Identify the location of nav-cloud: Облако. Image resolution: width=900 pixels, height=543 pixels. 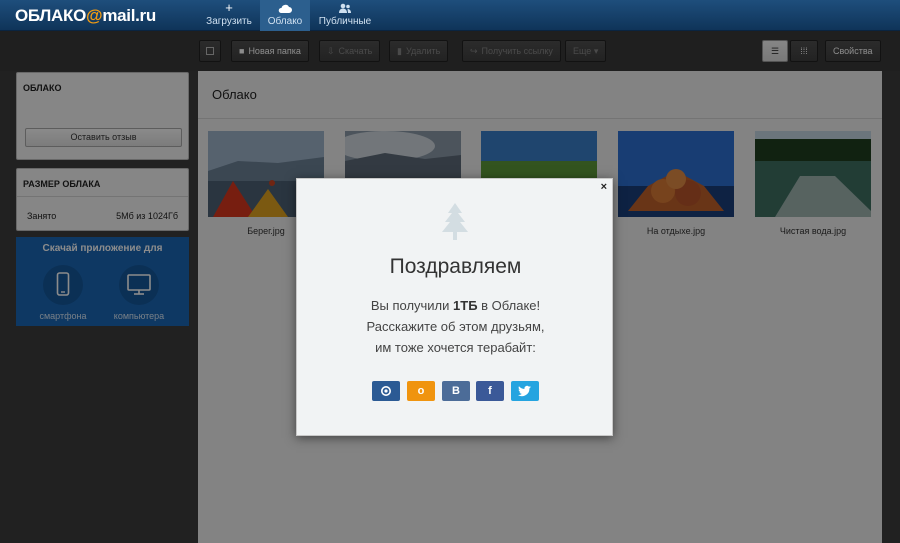
(285, 15).